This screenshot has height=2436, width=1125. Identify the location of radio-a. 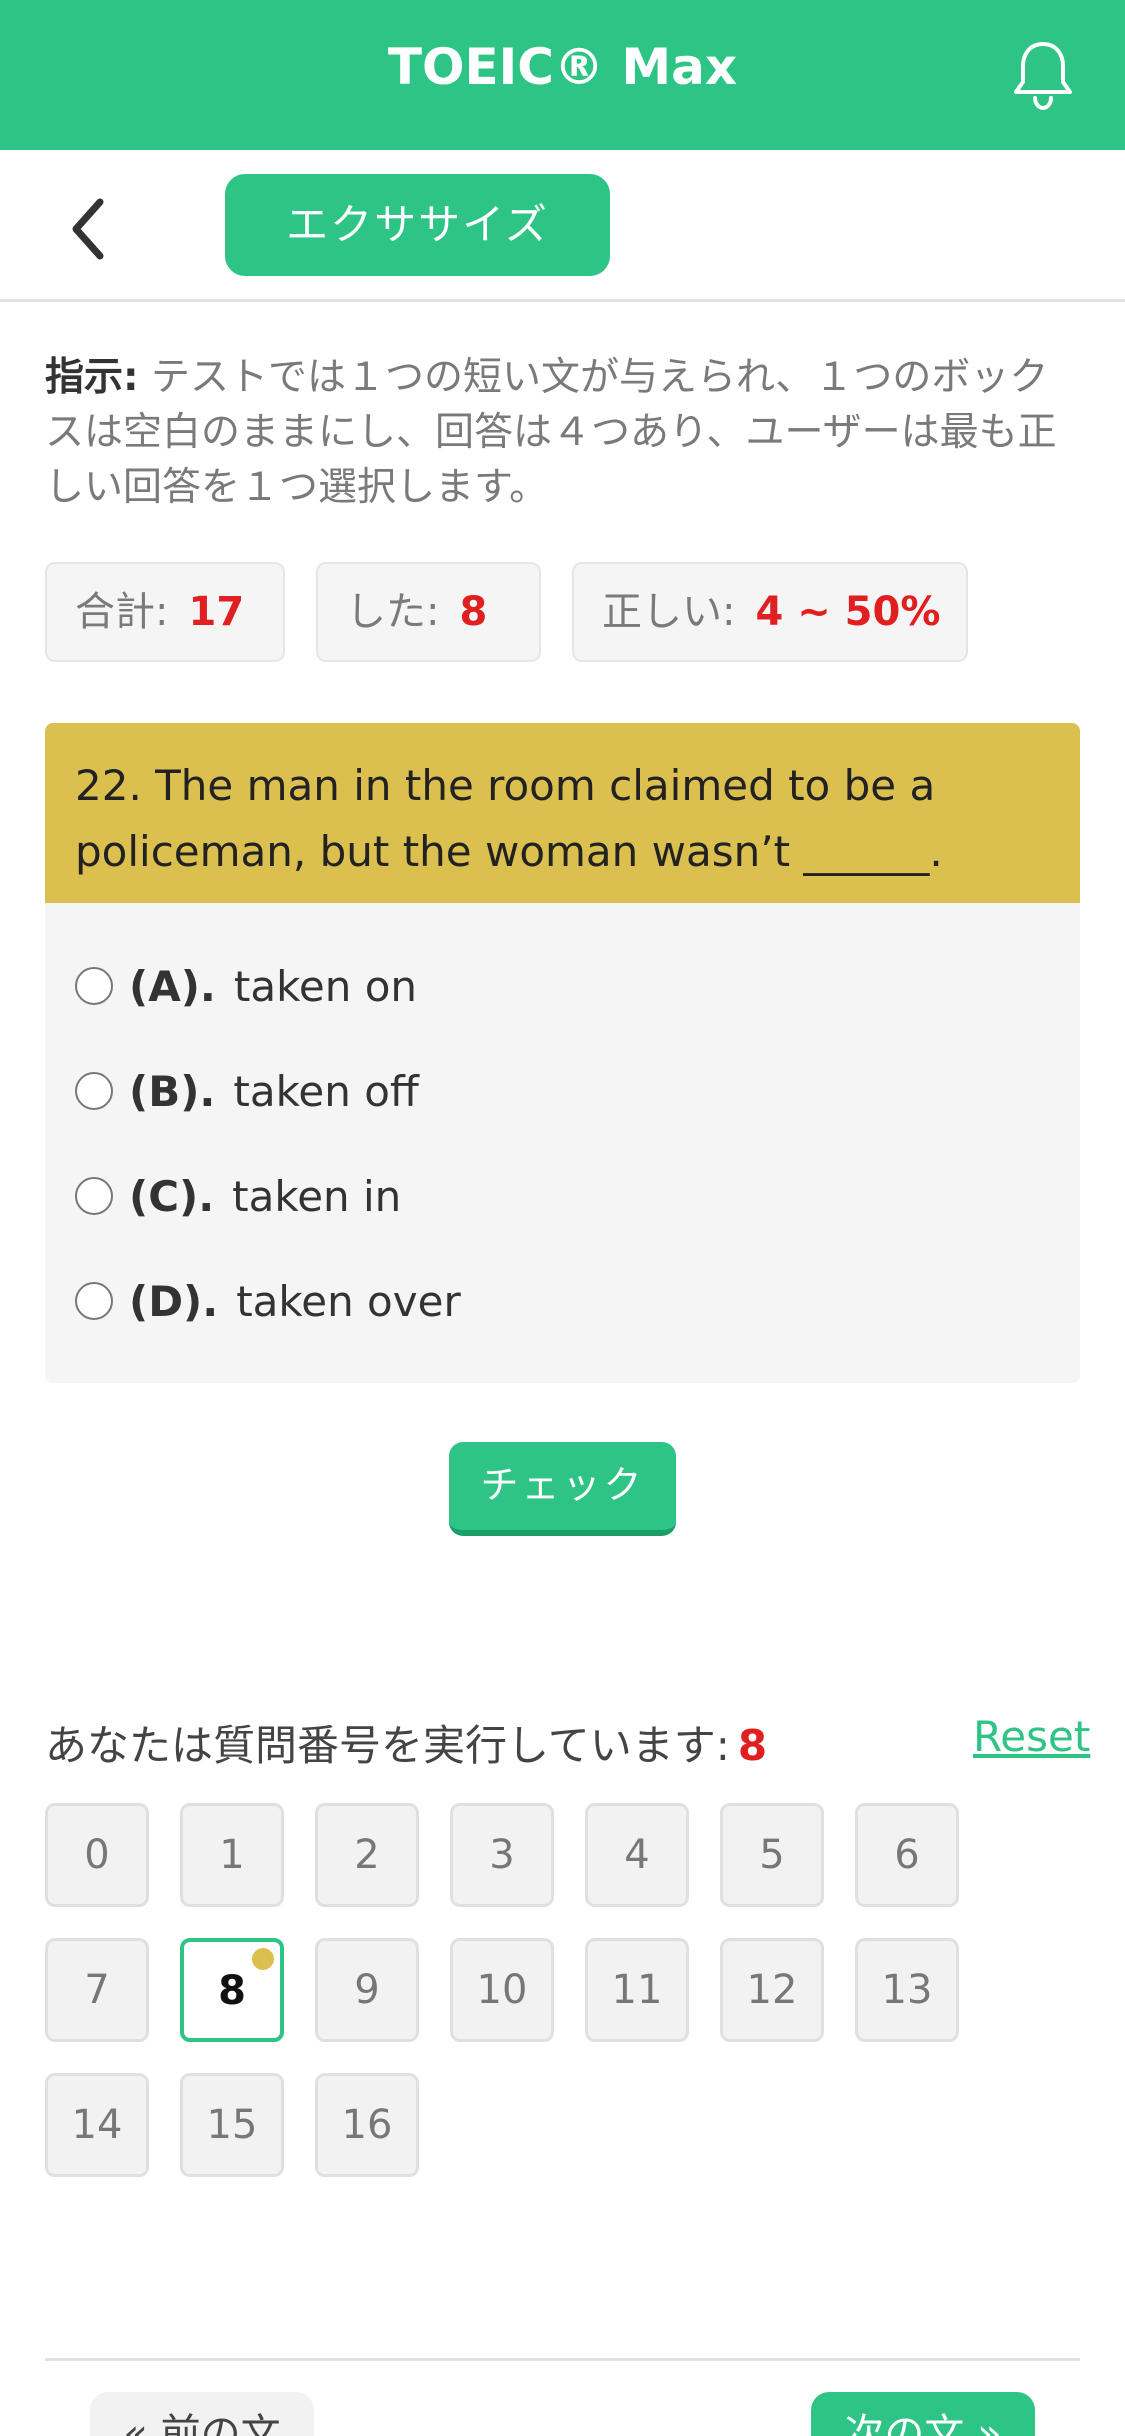
(94, 986).